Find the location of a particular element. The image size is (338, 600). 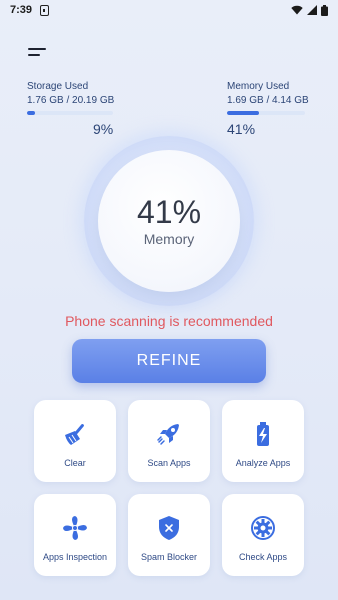

status-bar: 7:39 is located at coordinates (169, 10).